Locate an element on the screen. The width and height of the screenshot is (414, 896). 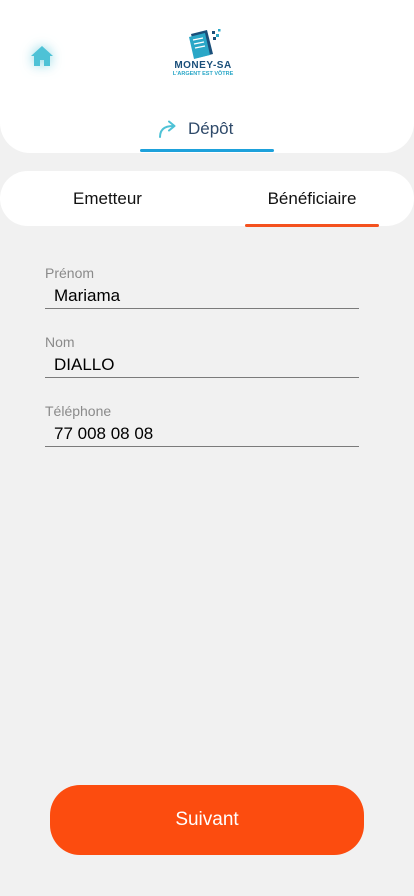
nom-input is located at coordinates (202, 365).